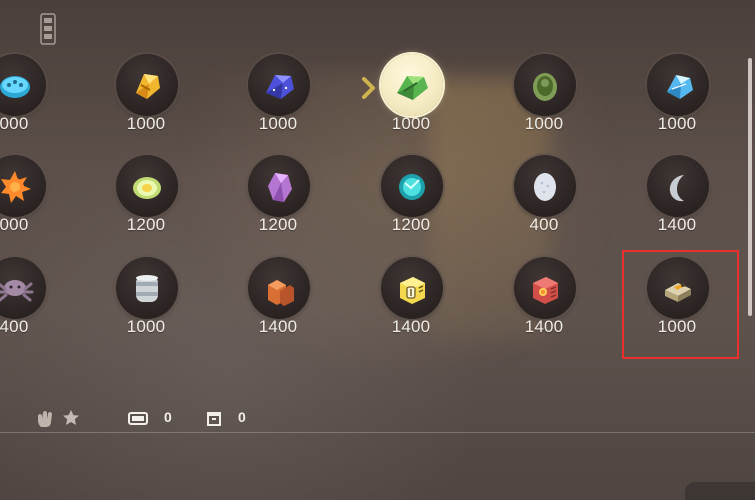 This screenshot has height=500, width=755. Describe the element at coordinates (138, 418) in the screenshot. I see `cart-icon` at that location.